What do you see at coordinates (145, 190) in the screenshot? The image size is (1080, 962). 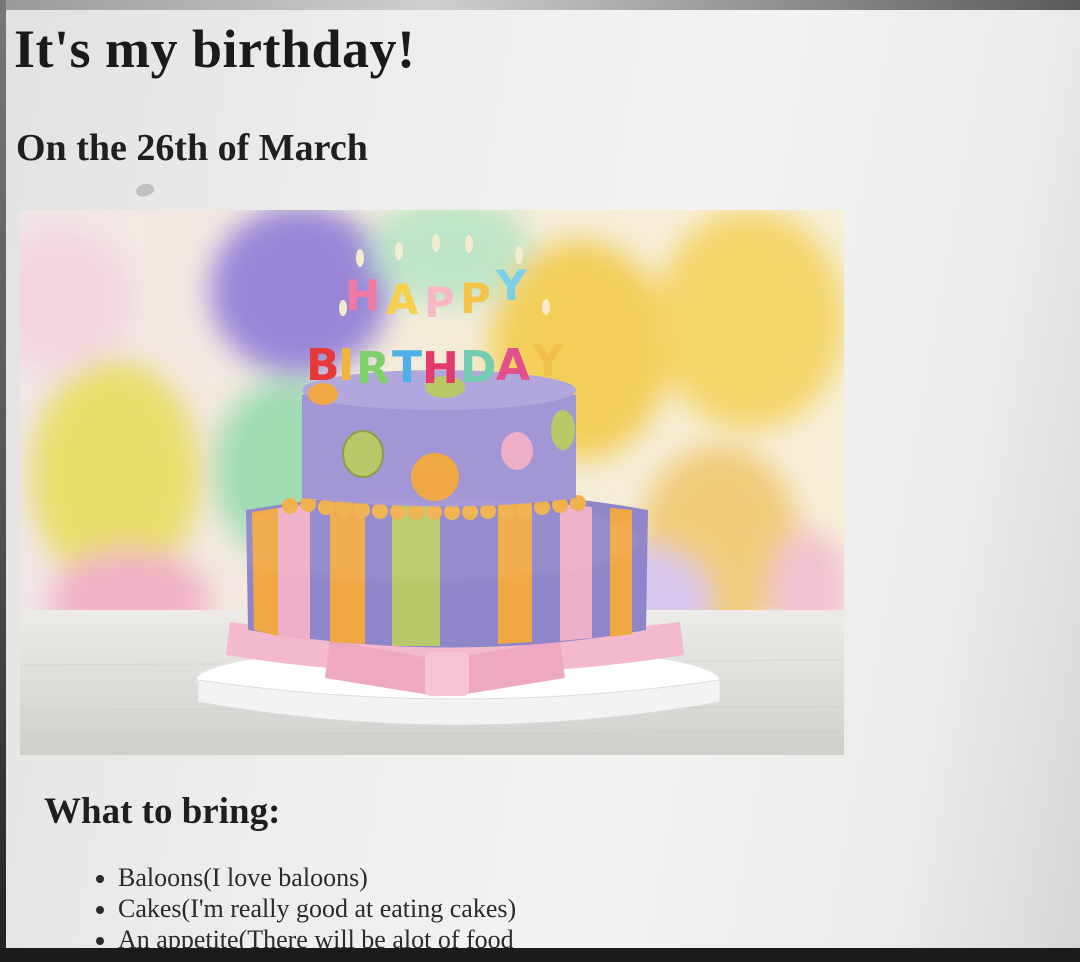 I see `mouse-cursor` at bounding box center [145, 190].